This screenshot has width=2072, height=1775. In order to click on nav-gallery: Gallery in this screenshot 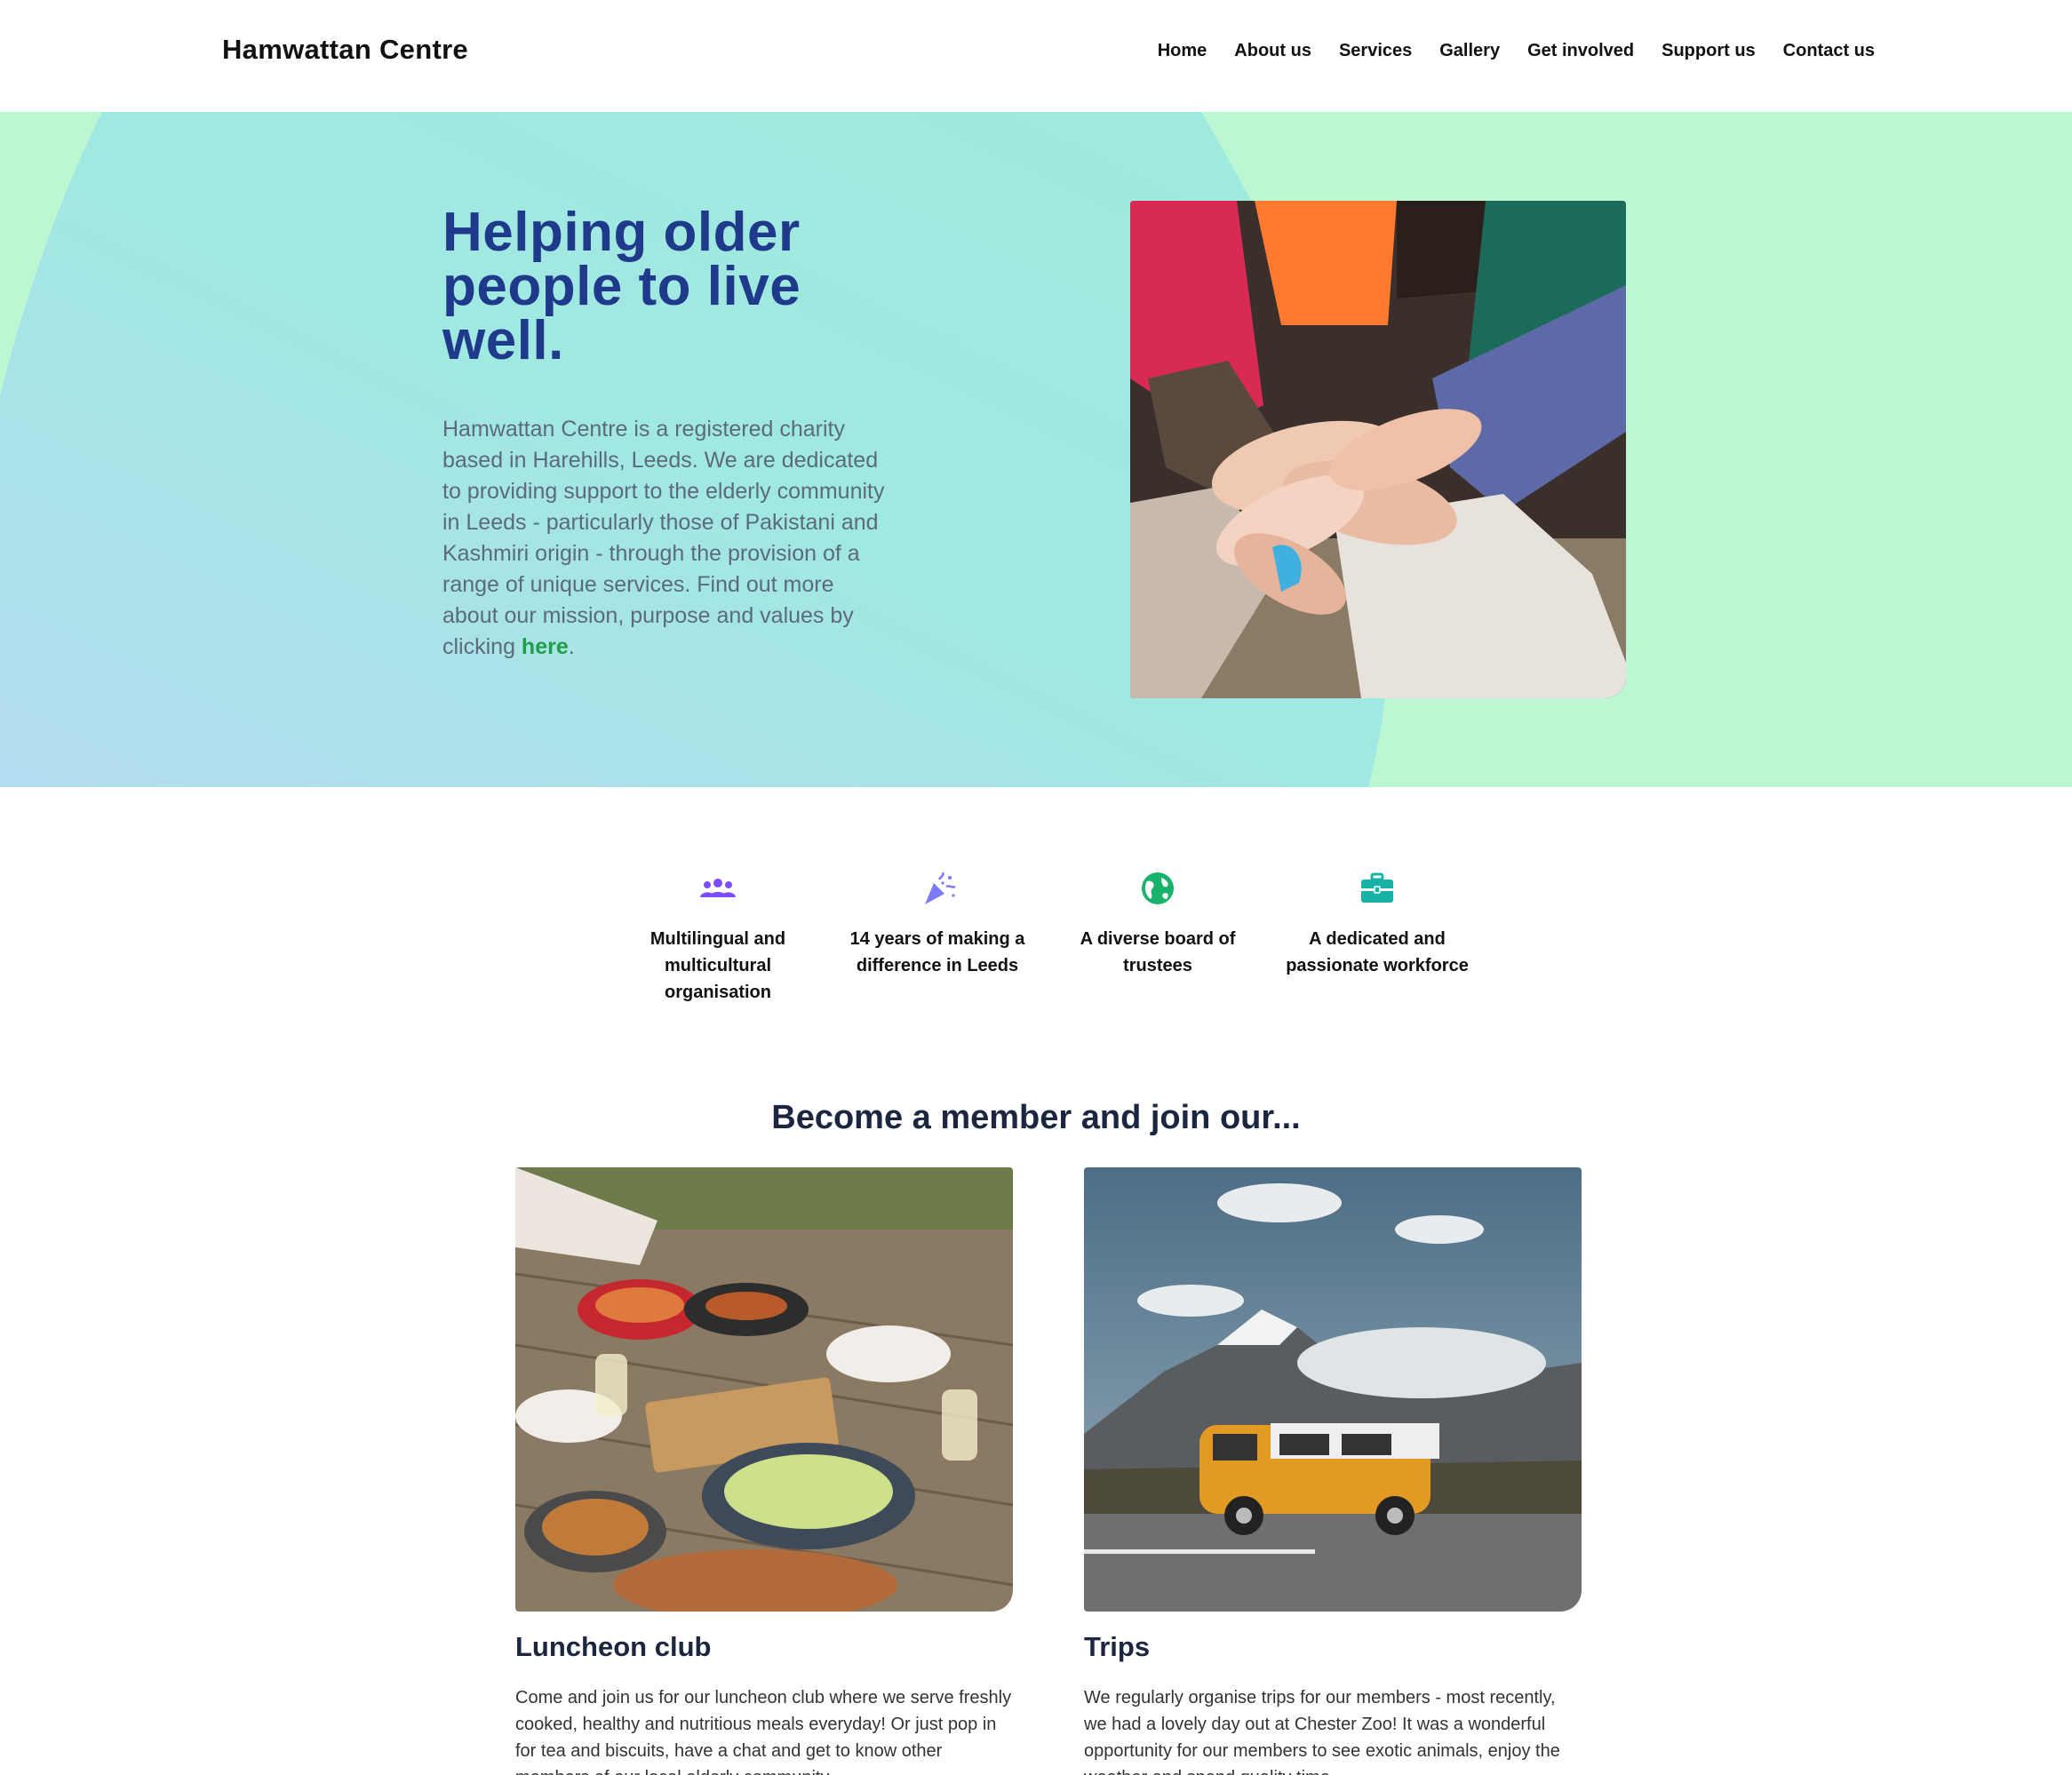, I will do `click(1470, 51)`.